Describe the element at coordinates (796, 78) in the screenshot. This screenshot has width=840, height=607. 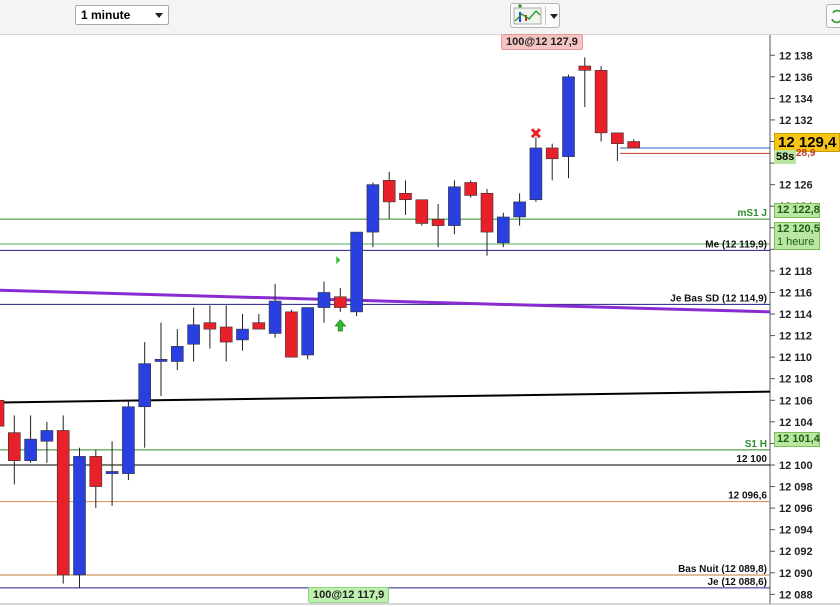
I see `y-tick-label: 12 136` at that location.